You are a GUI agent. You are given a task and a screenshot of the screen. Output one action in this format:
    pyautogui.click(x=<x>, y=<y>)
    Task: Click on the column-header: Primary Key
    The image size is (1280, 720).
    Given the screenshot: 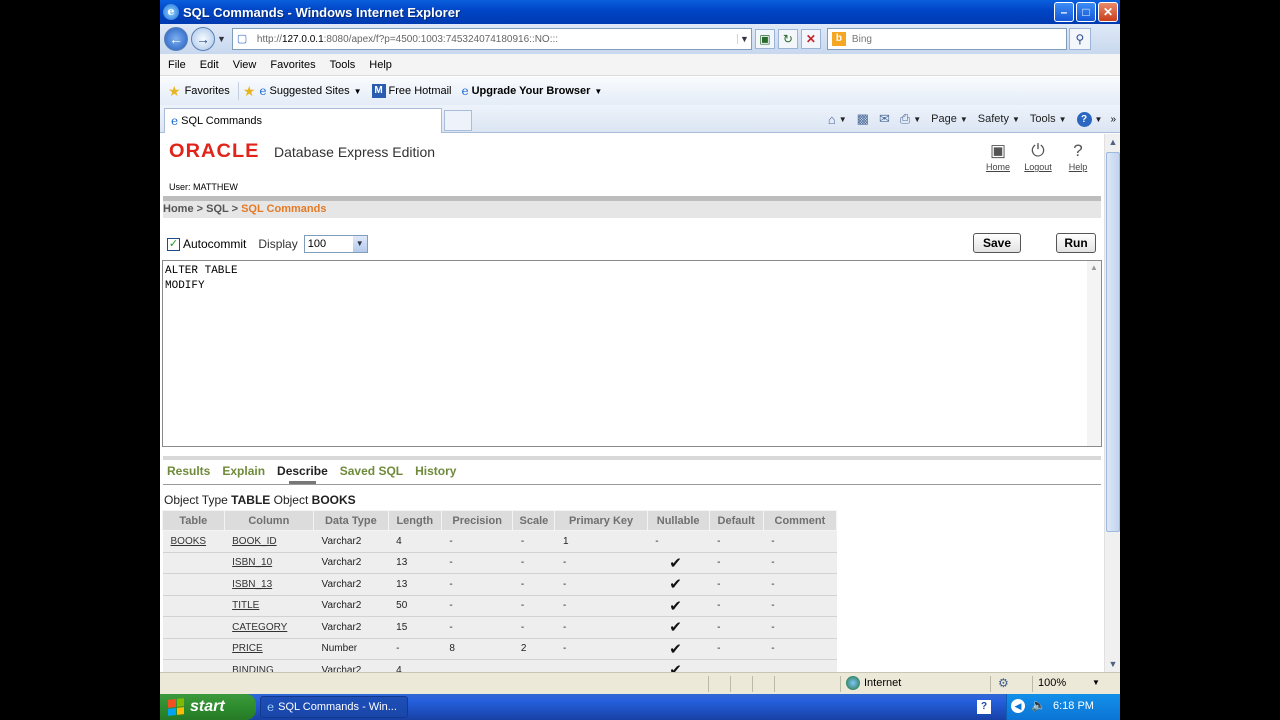 What is the action you would take?
    pyautogui.click(x=601, y=520)
    